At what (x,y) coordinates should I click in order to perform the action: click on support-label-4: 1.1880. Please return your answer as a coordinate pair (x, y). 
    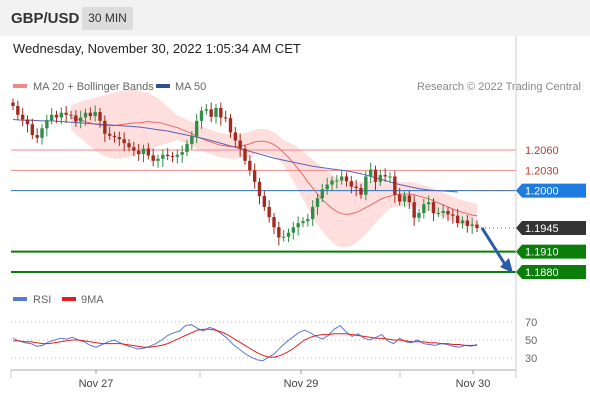
    Looking at the image, I should click on (542, 273).